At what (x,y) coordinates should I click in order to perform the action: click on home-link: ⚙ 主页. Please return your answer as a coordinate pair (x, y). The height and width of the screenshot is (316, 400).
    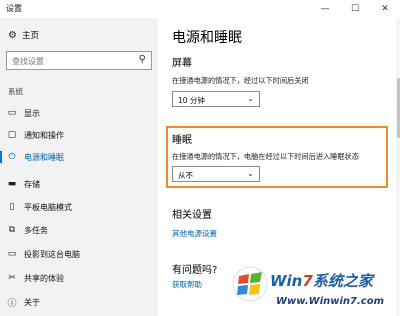
    Looking at the image, I should click on (23, 35).